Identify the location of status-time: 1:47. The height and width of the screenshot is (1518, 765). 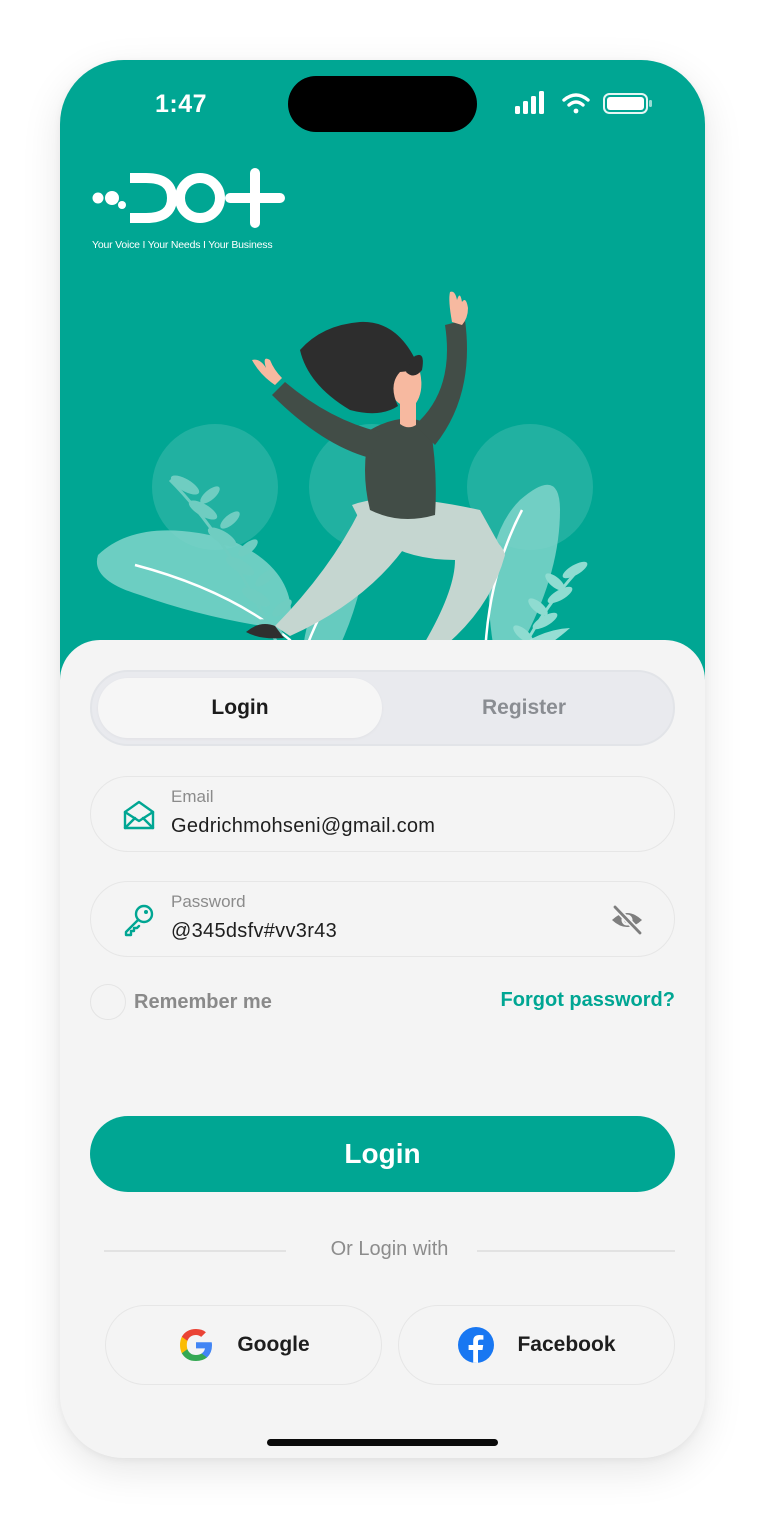
(181, 104).